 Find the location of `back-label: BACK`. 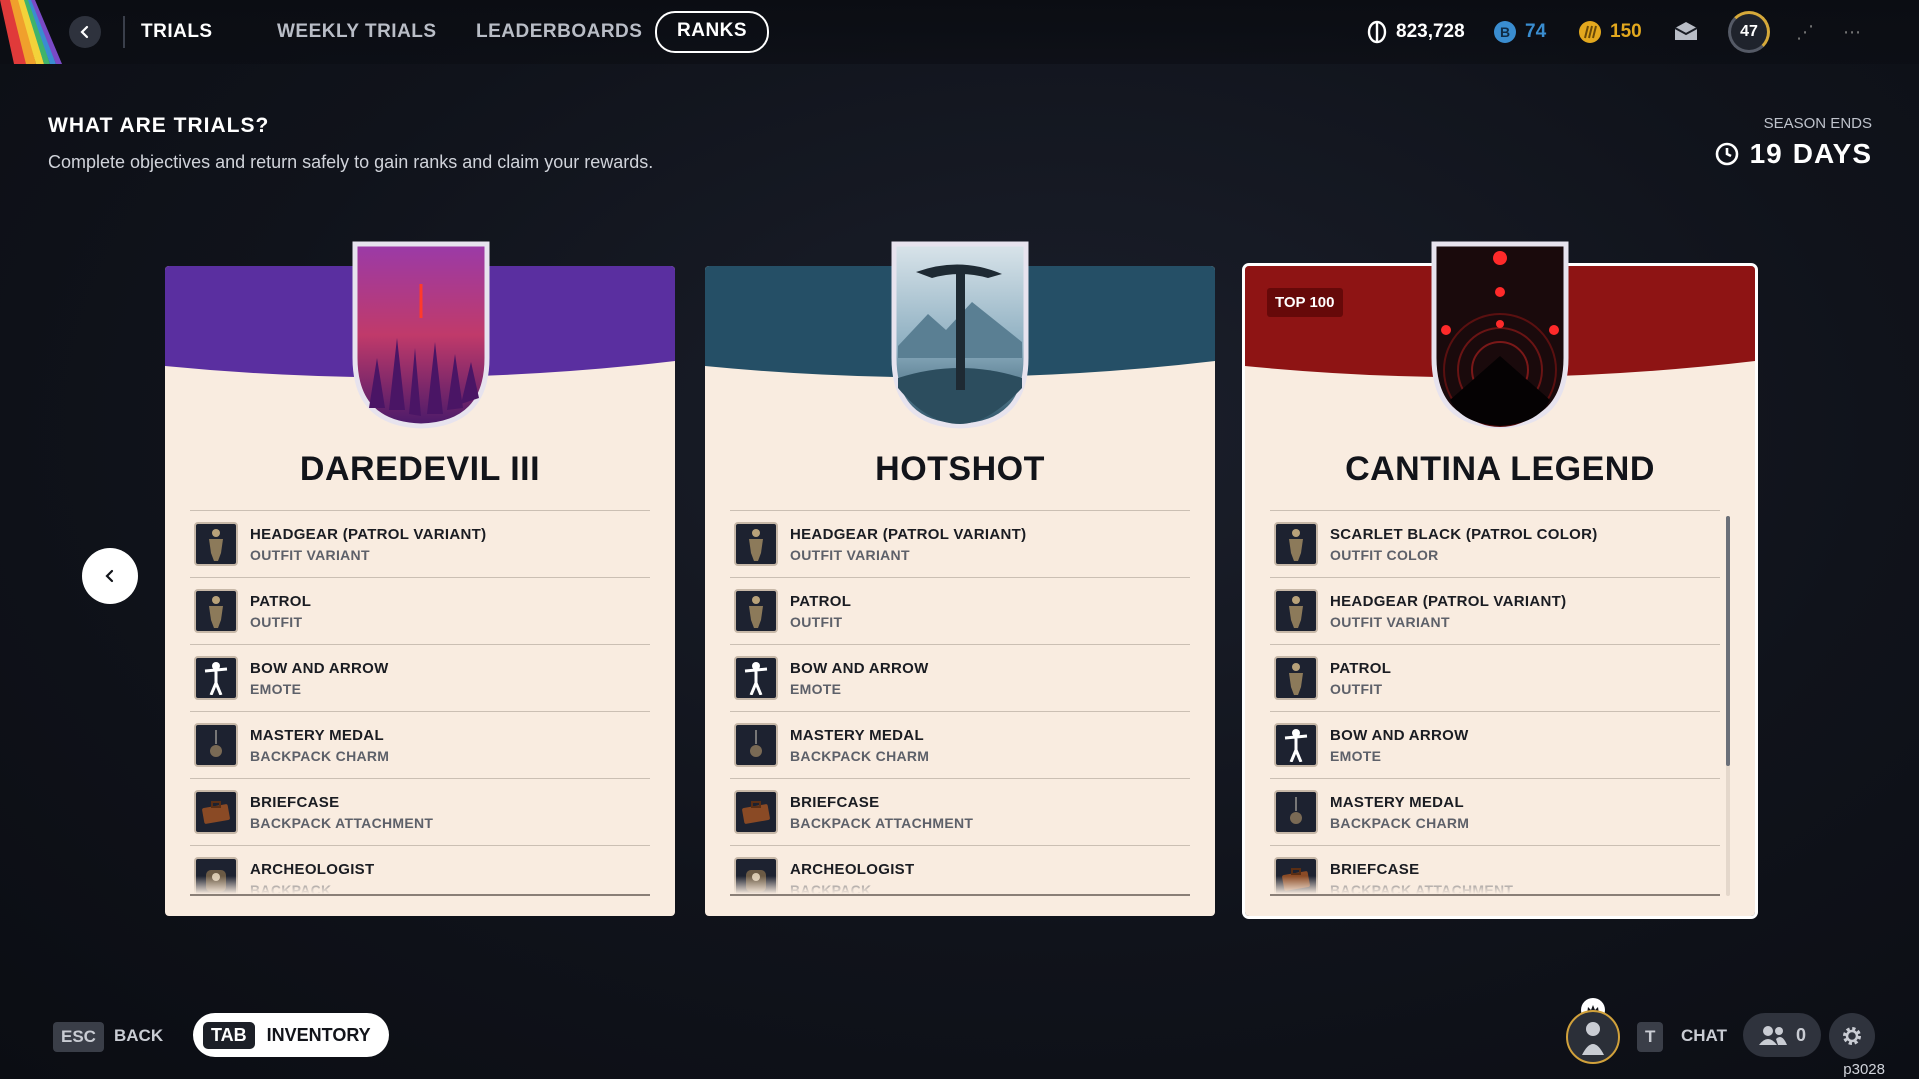

back-label: BACK is located at coordinates (138, 1036).